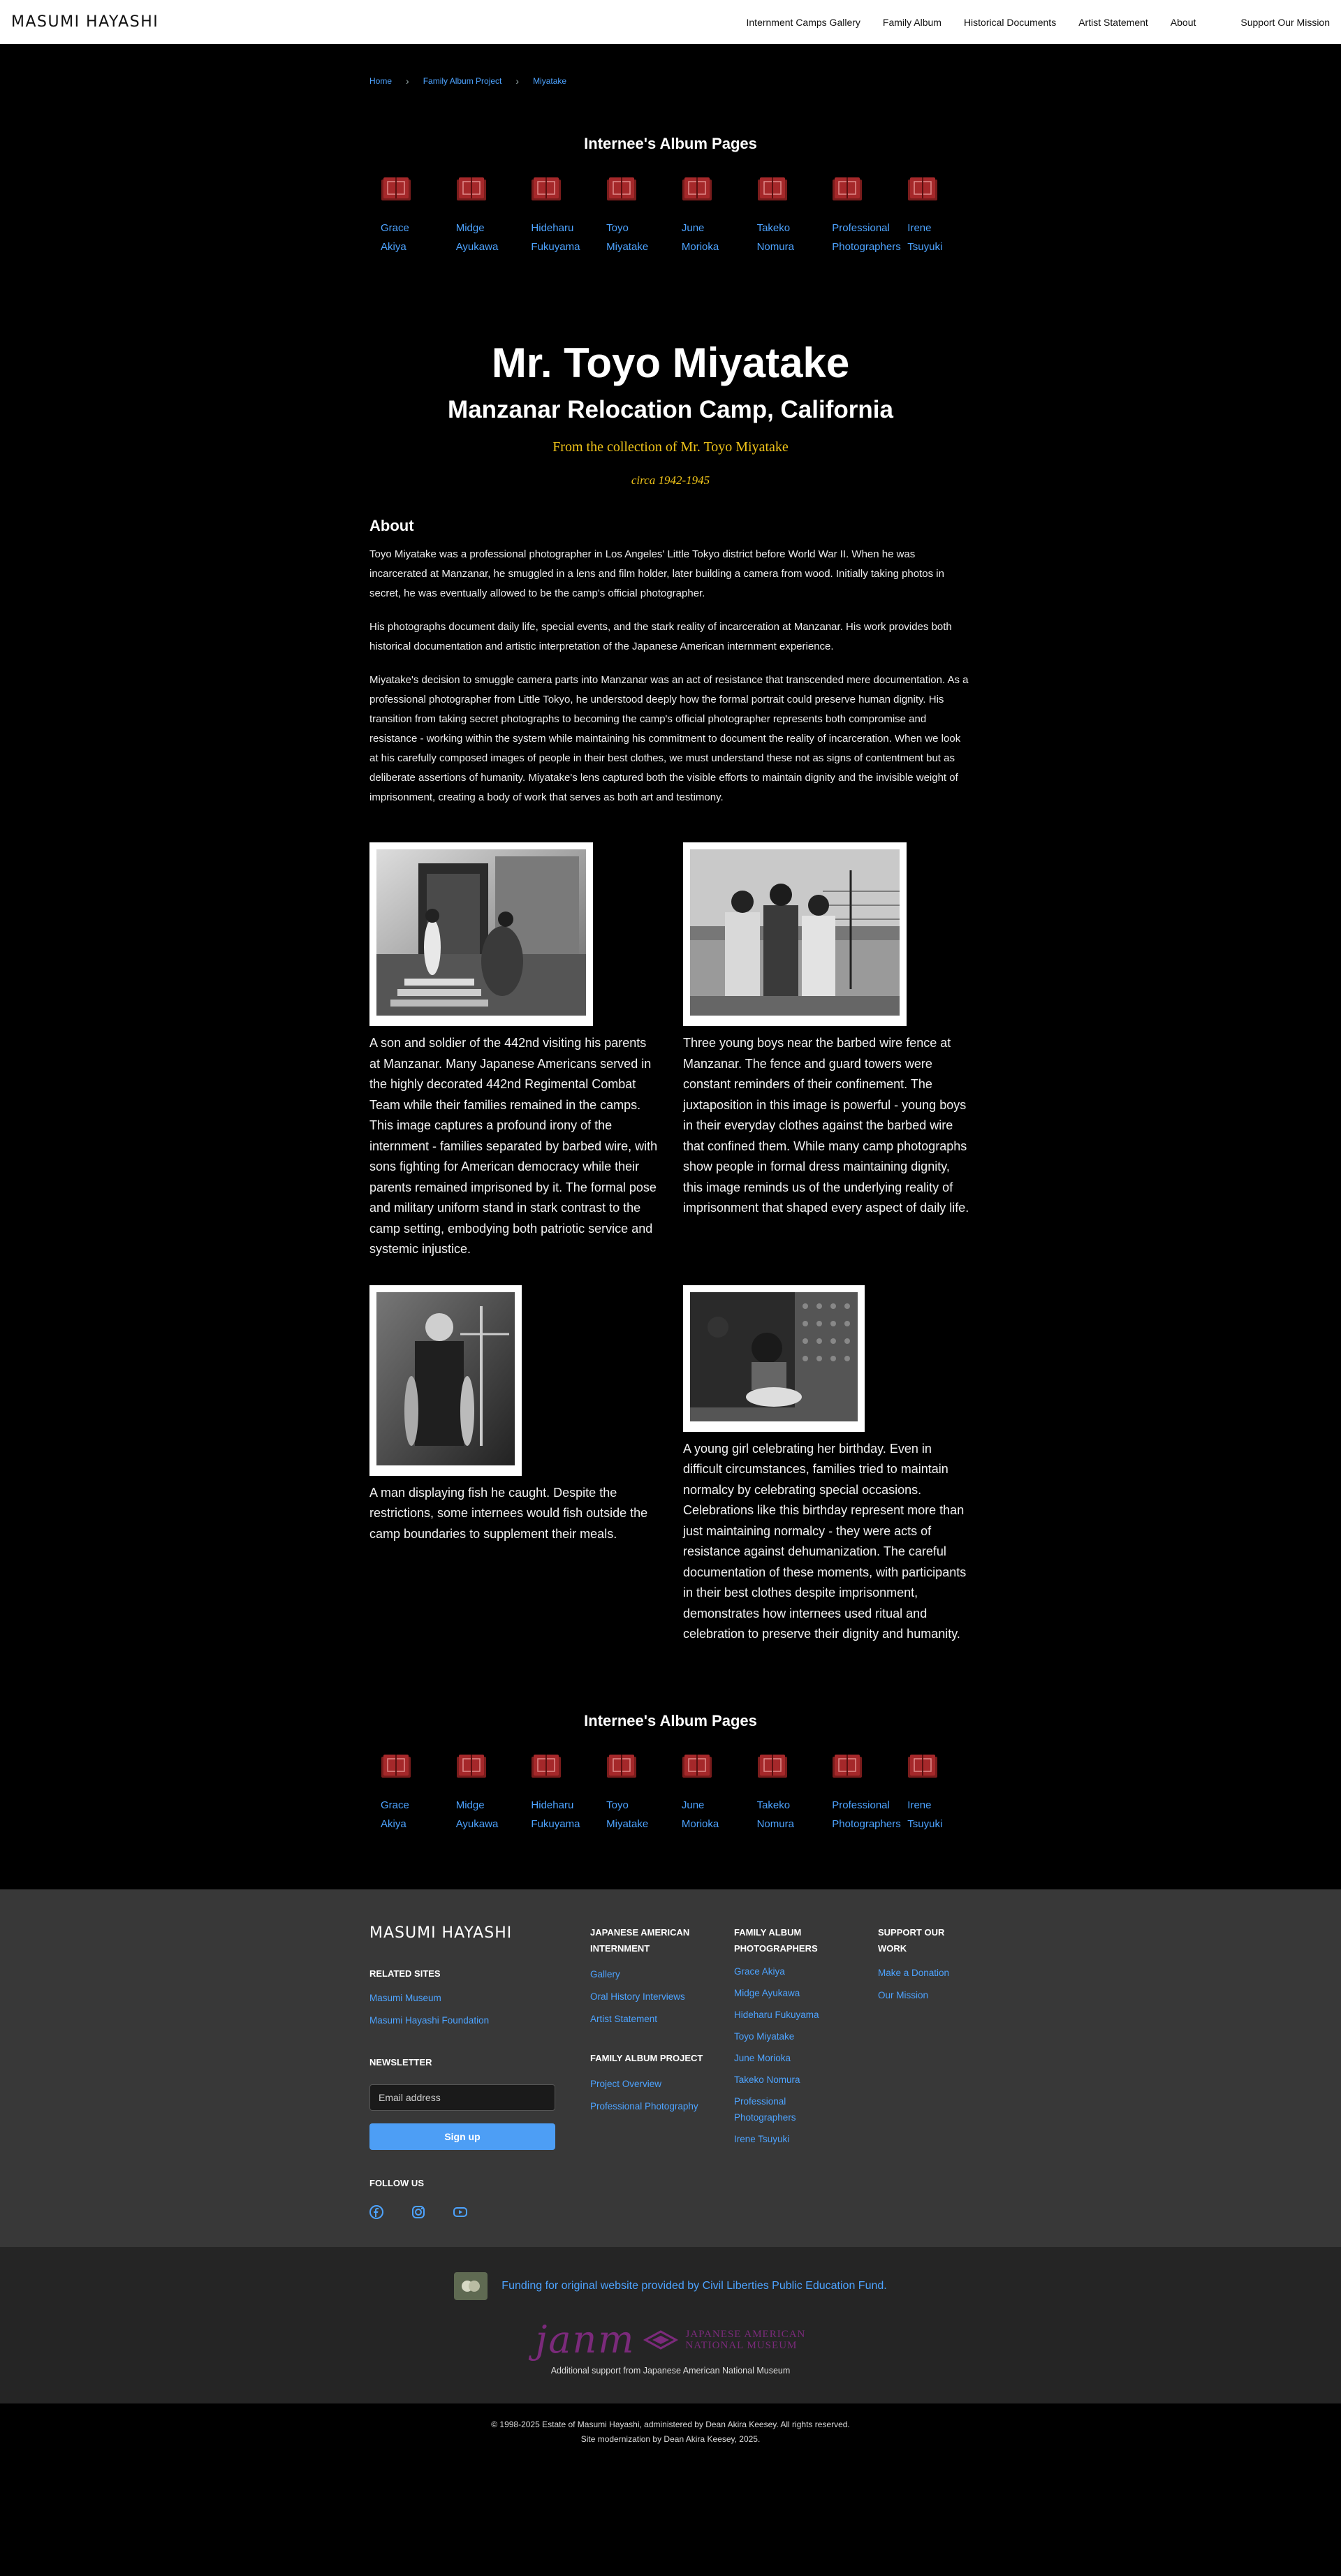  Describe the element at coordinates (806, 2080) in the screenshot. I see `link-takeko-nomura: Takeko Nomura` at that location.